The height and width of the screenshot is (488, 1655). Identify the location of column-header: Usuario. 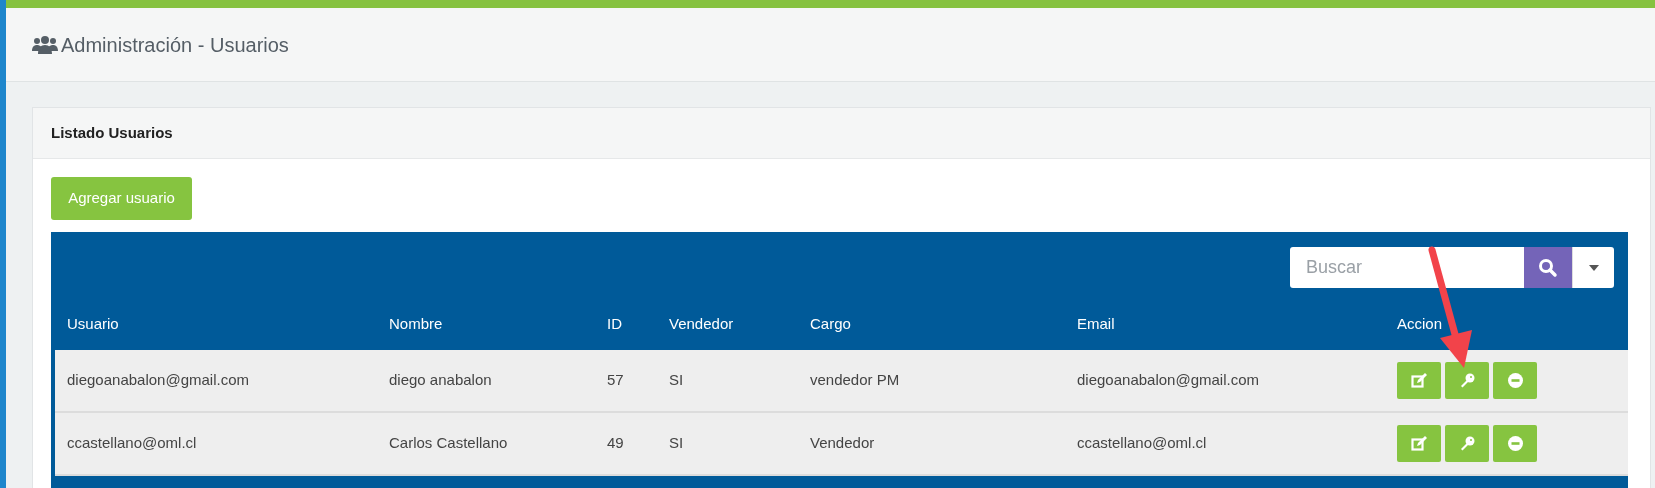
(93, 323).